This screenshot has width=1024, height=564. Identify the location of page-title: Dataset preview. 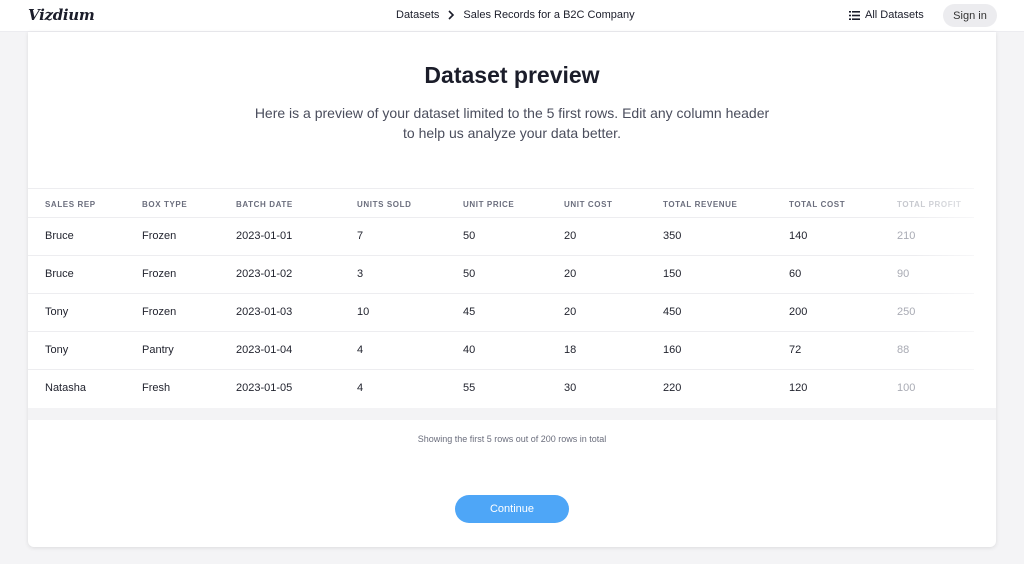
(512, 75).